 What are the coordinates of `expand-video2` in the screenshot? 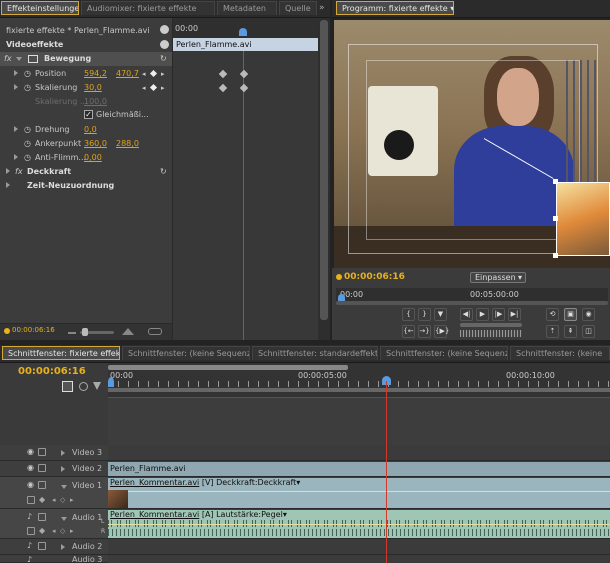 It's located at (63, 469).